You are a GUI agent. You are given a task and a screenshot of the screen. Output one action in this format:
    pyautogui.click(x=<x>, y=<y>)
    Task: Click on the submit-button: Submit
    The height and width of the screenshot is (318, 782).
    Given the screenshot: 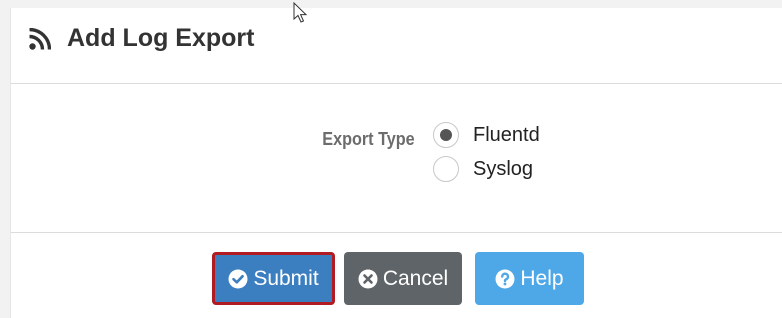 What is the action you would take?
    pyautogui.click(x=273, y=278)
    